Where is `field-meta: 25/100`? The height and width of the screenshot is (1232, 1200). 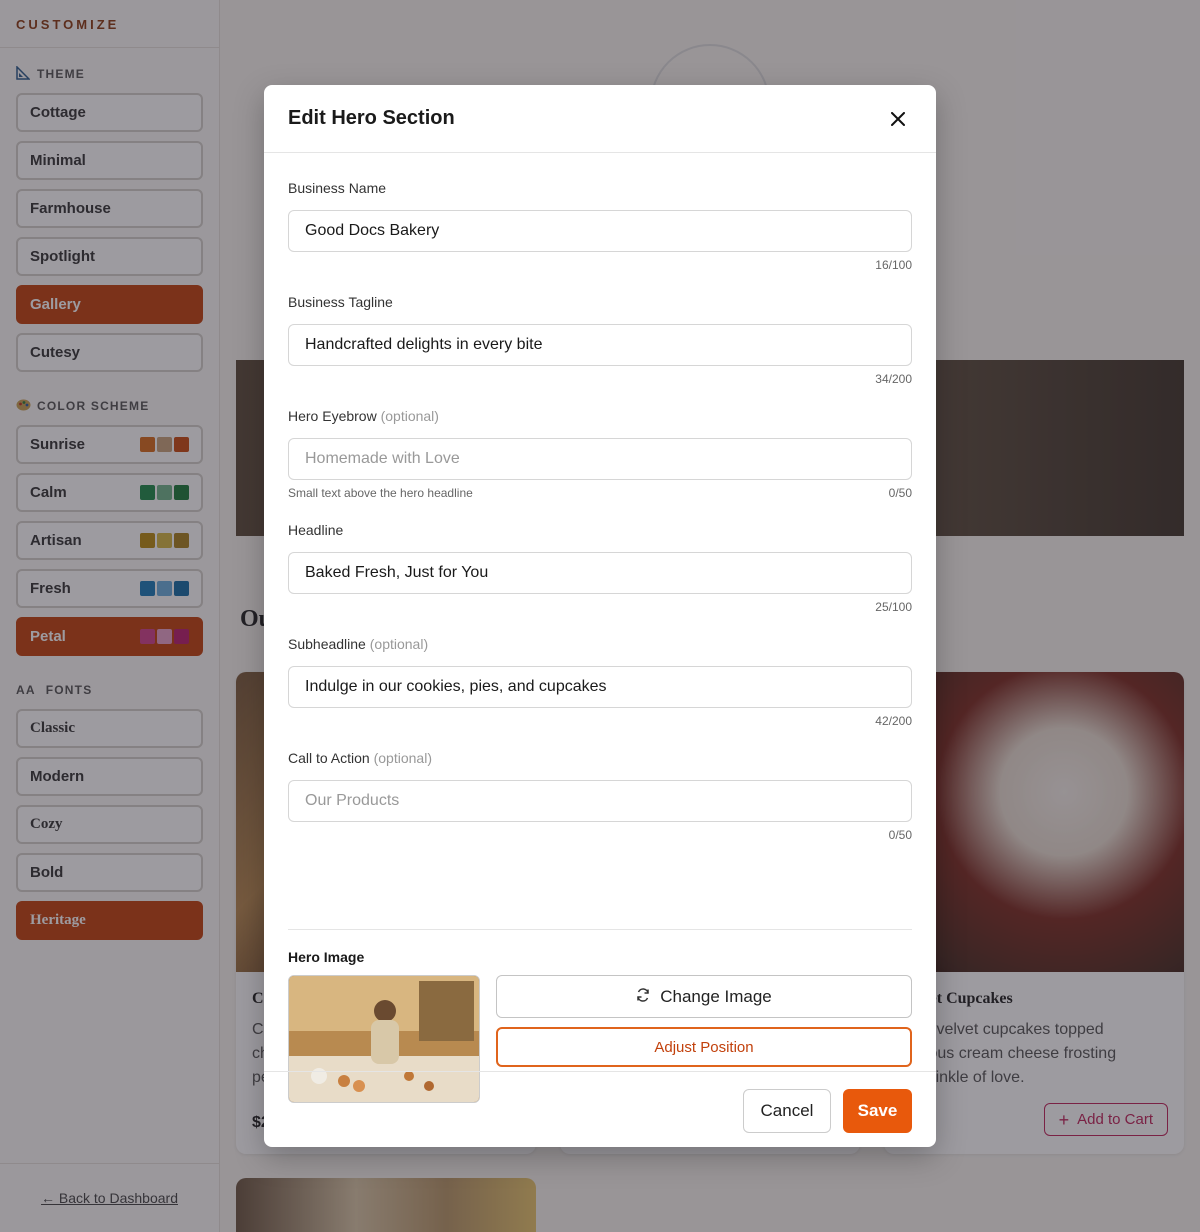 field-meta: 25/100 is located at coordinates (600, 607).